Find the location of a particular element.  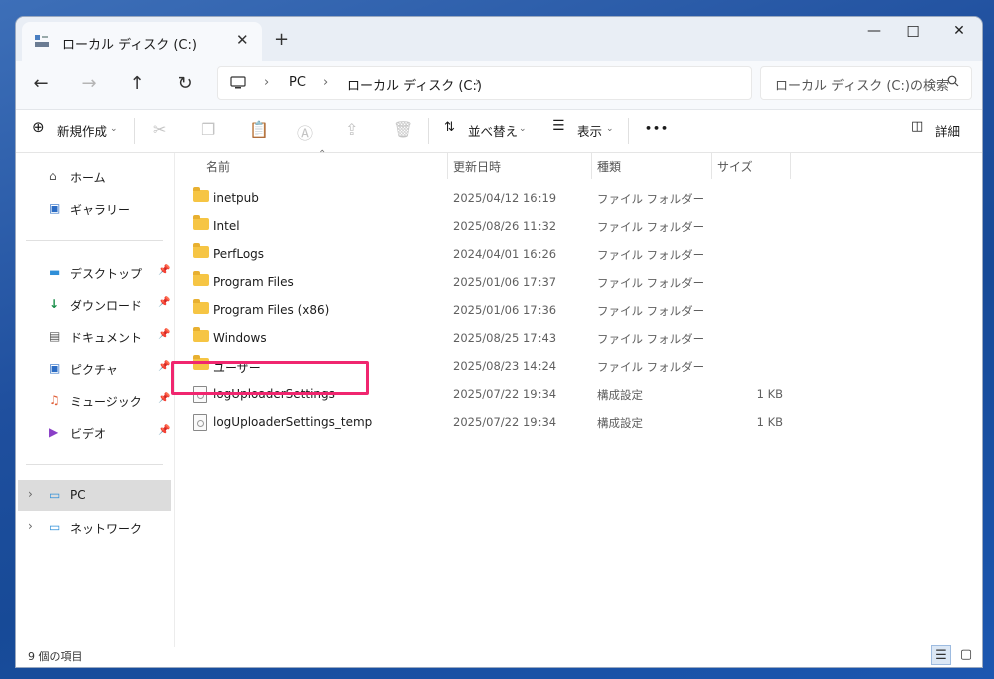

sidebar-item-label: ギャラリー is located at coordinates (100, 210).